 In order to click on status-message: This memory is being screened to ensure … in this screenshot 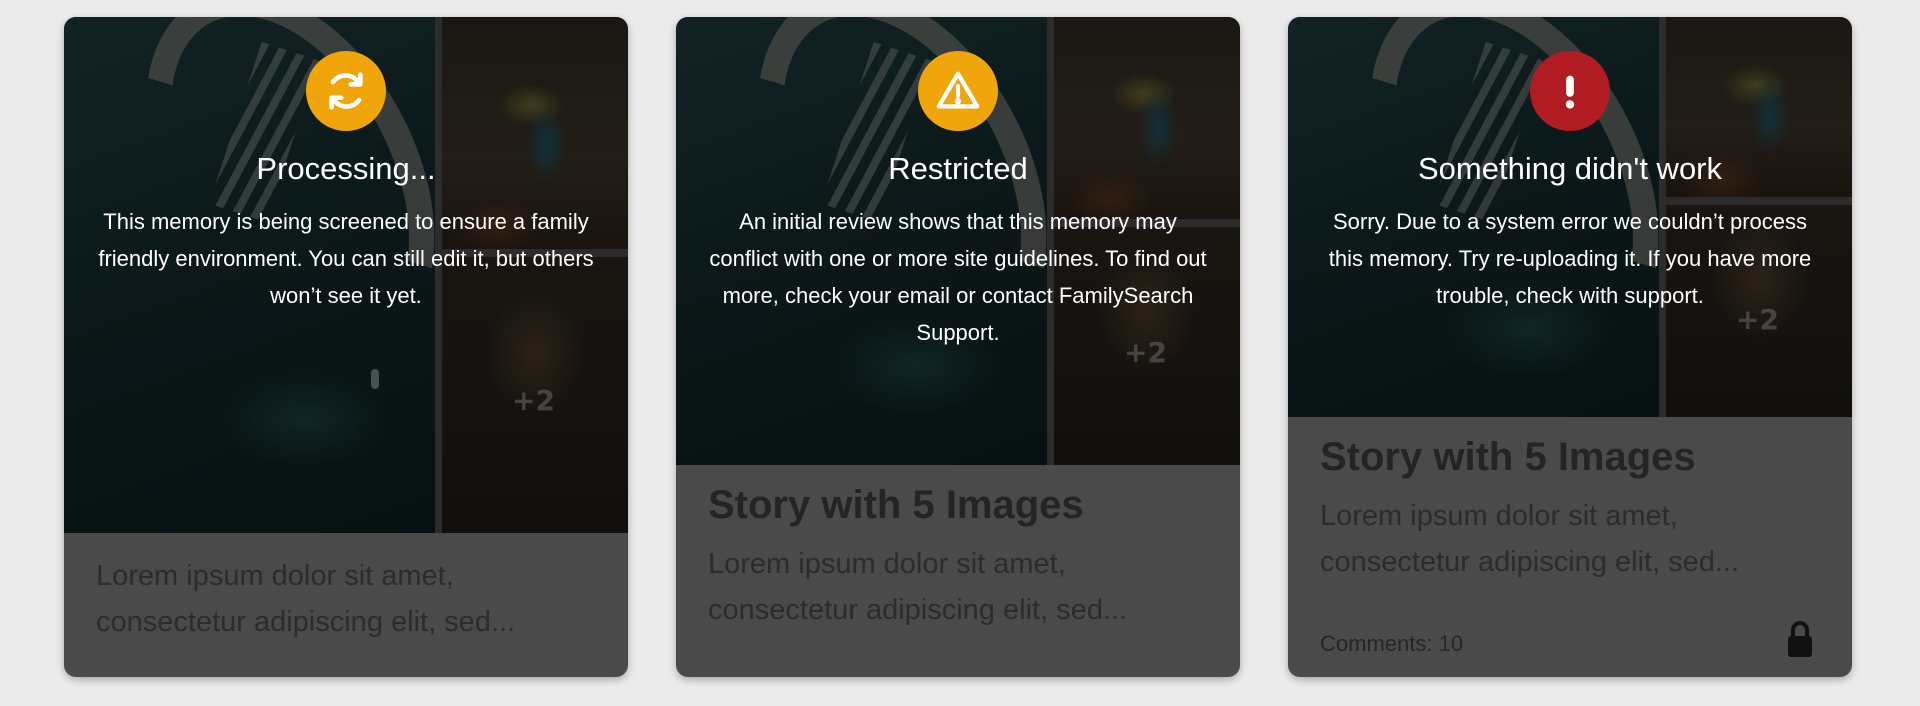, I will do `click(346, 258)`.